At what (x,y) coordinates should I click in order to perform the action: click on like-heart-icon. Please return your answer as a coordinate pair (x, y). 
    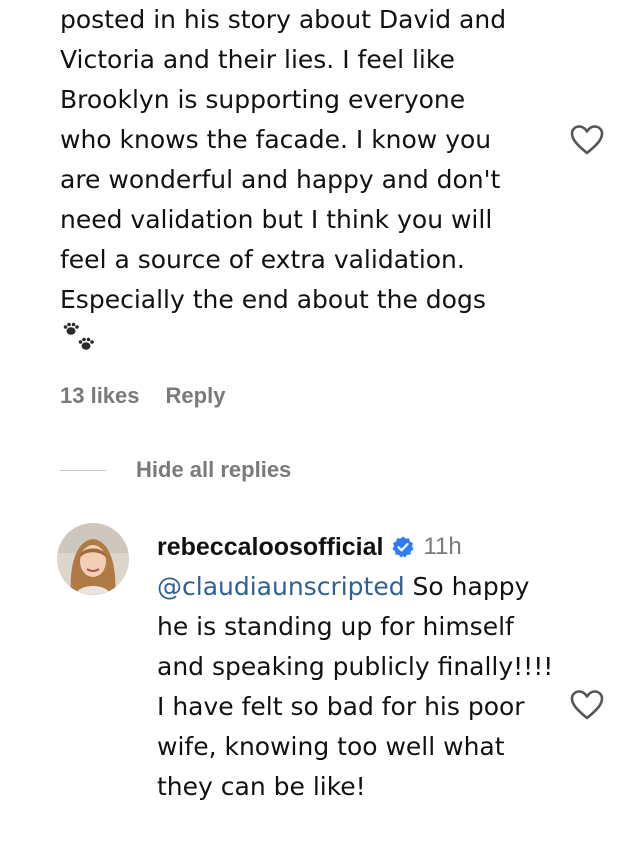
    Looking at the image, I should click on (587, 140).